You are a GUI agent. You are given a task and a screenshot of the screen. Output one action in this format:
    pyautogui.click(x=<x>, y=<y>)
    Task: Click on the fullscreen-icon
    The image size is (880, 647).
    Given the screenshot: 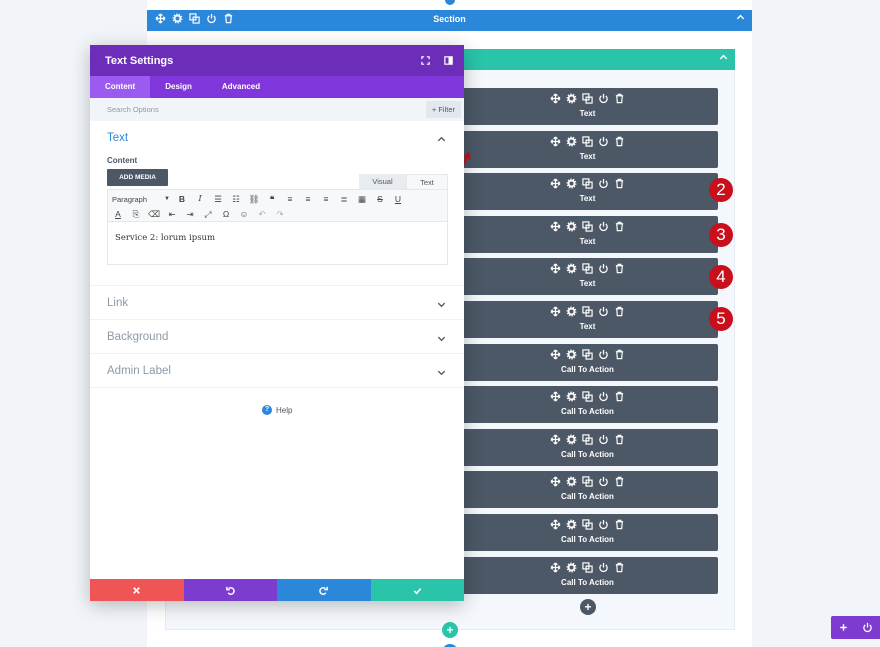 What is the action you would take?
    pyautogui.click(x=425, y=60)
    